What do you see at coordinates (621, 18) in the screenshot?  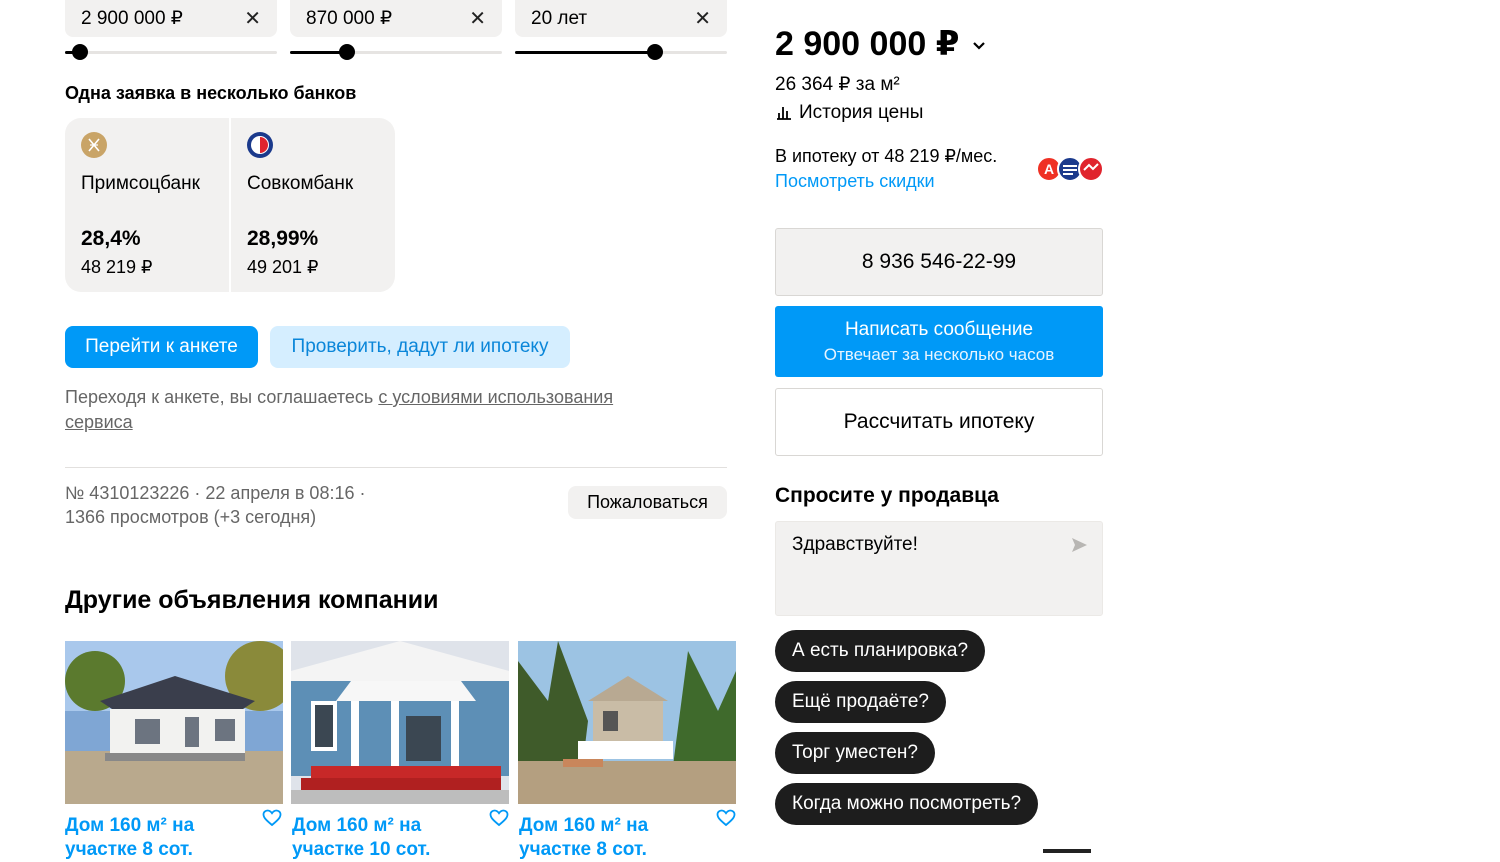 I see `term-input: 20 лет ✕` at bounding box center [621, 18].